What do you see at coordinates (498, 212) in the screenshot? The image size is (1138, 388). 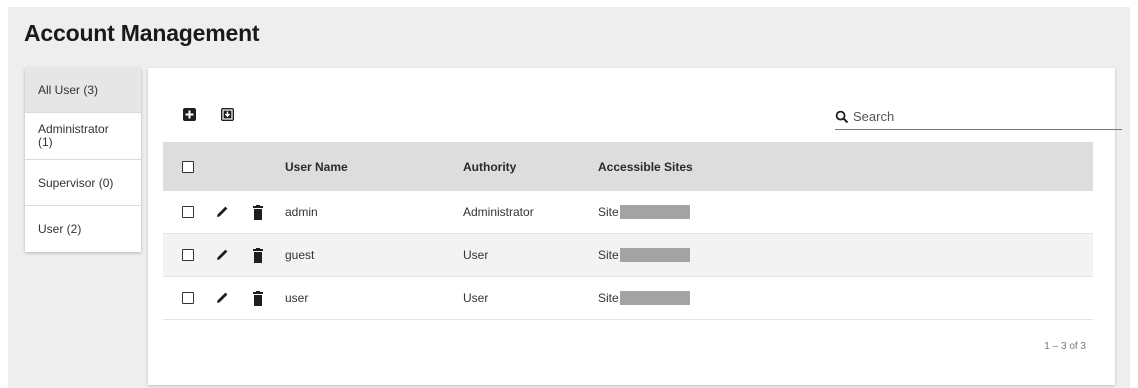 I see `authority-cell: Administrator` at bounding box center [498, 212].